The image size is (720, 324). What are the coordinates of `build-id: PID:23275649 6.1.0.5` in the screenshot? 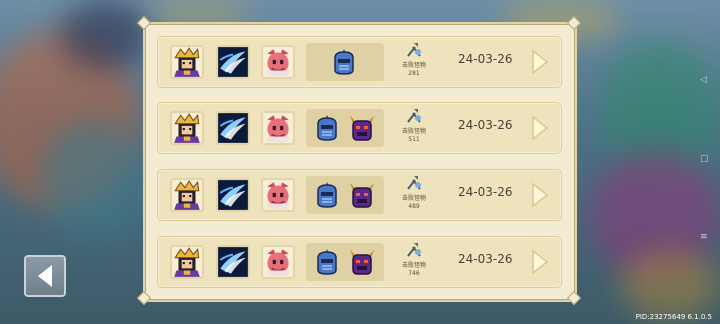 It's located at (673, 317).